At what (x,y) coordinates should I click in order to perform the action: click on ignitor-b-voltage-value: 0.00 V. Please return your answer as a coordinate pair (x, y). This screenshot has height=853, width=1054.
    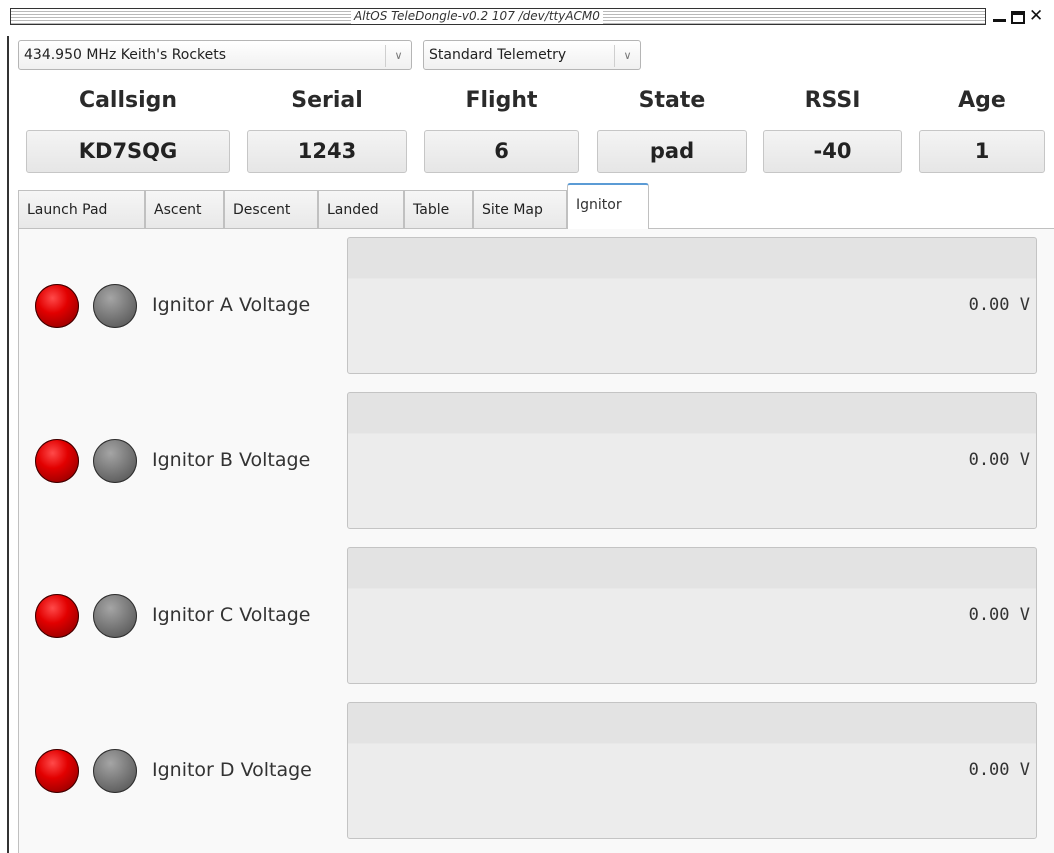
    Looking at the image, I should click on (999, 460).